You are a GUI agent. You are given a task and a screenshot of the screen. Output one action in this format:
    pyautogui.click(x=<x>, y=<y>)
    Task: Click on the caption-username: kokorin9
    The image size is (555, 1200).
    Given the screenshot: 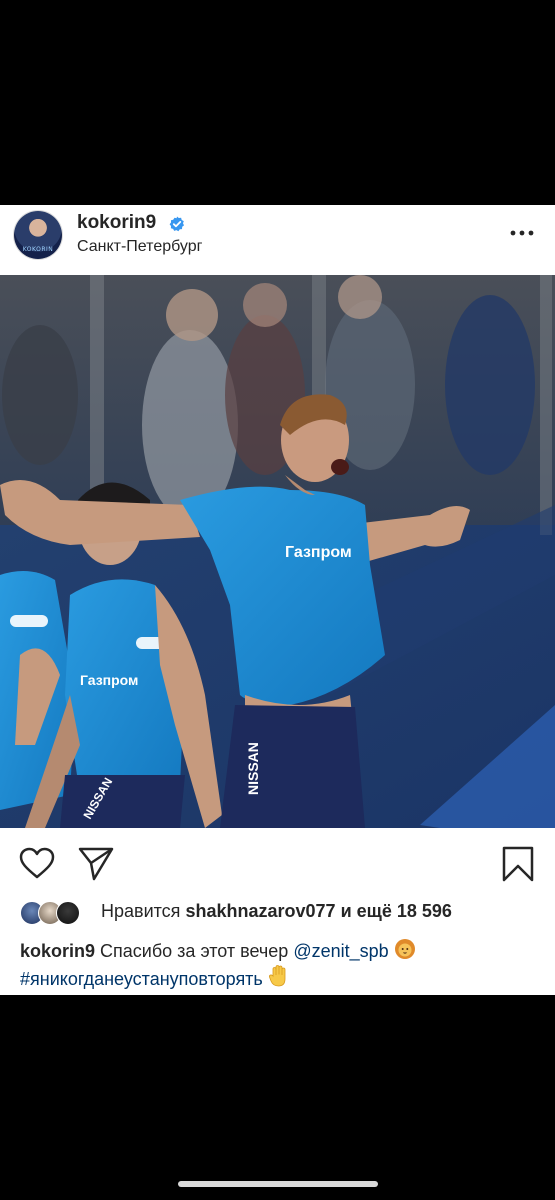 What is the action you would take?
    pyautogui.click(x=57, y=951)
    